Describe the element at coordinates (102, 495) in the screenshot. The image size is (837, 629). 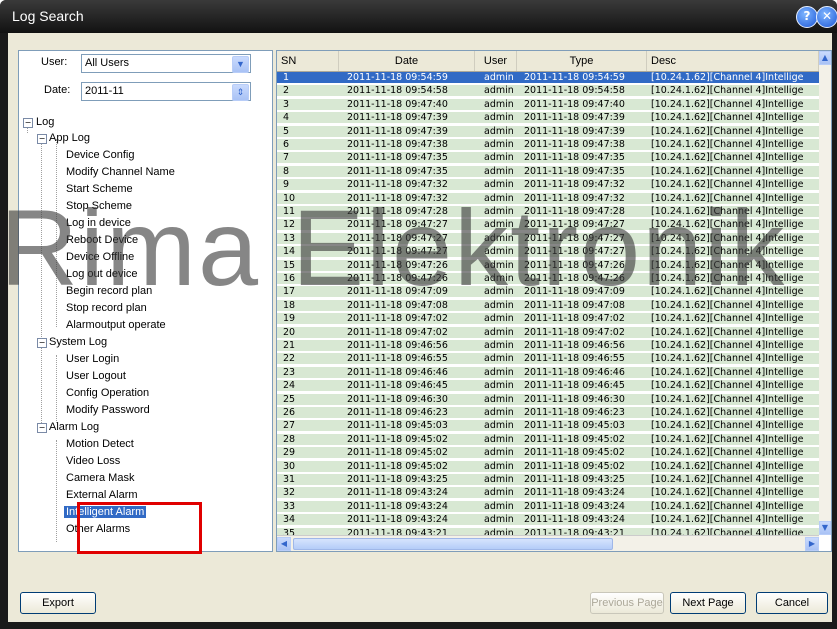
I see `tree-item: External Alarm` at that location.